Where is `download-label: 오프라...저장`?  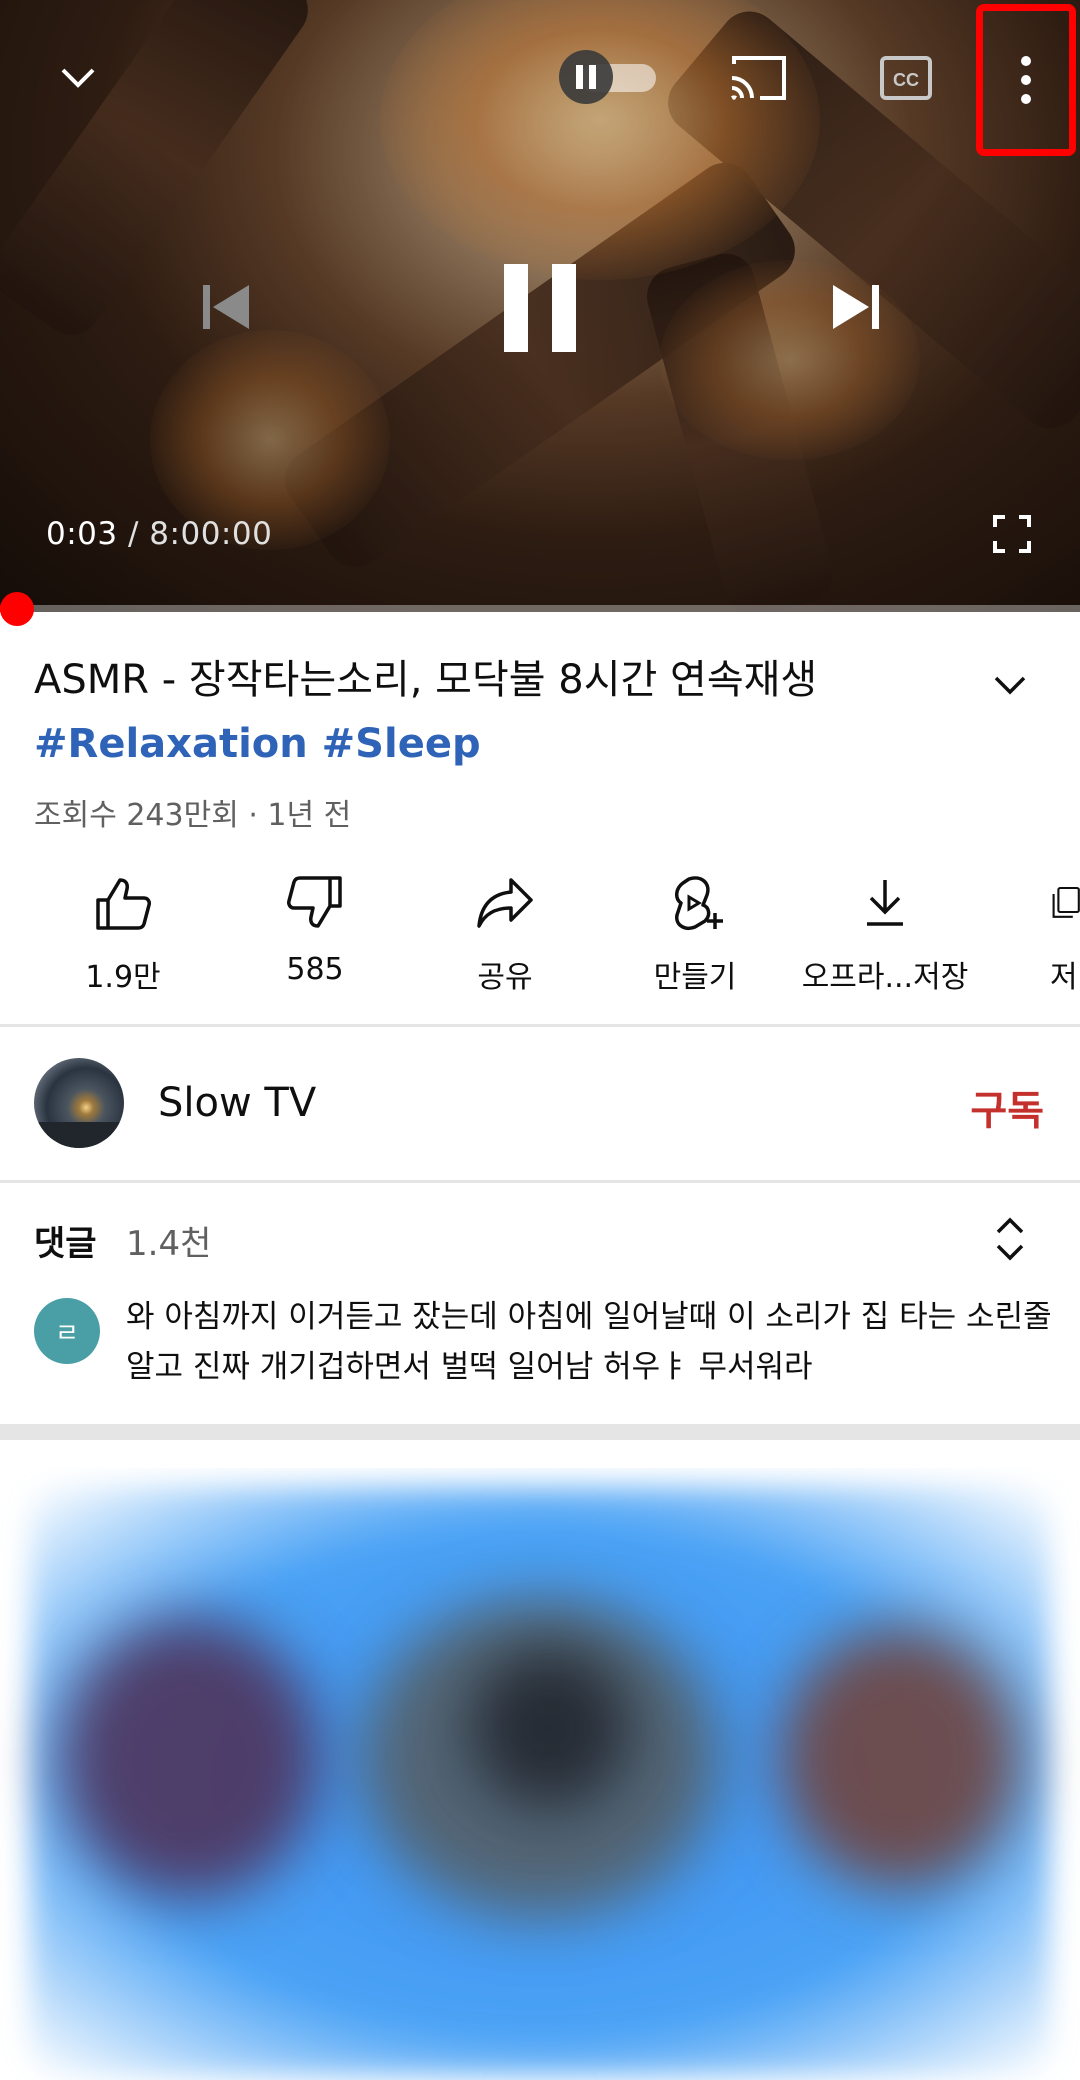
download-label: 오프라...저장 is located at coordinates (885, 977).